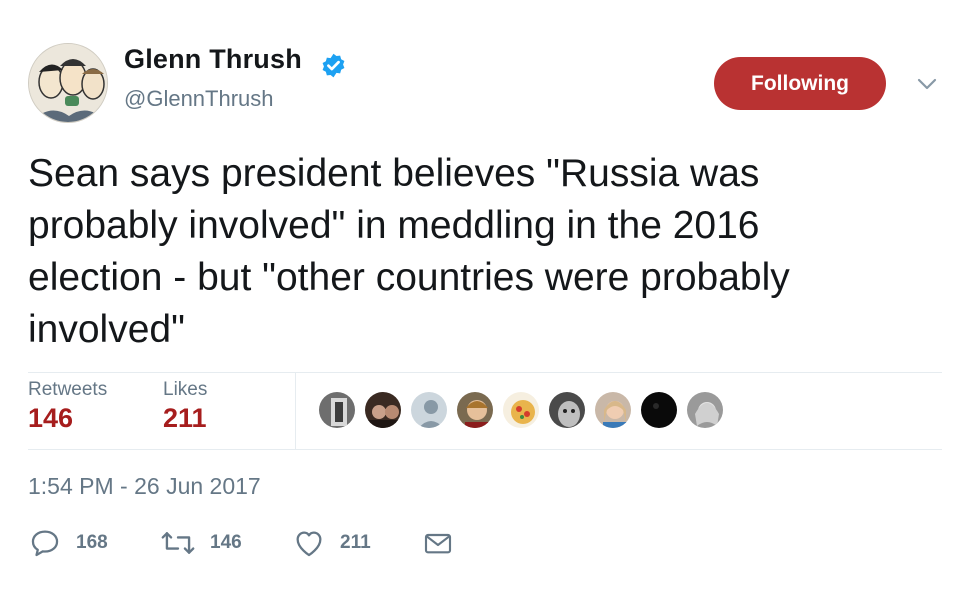  I want to click on tweet-stats: Retweets 146 Likes 211, so click(485, 411).